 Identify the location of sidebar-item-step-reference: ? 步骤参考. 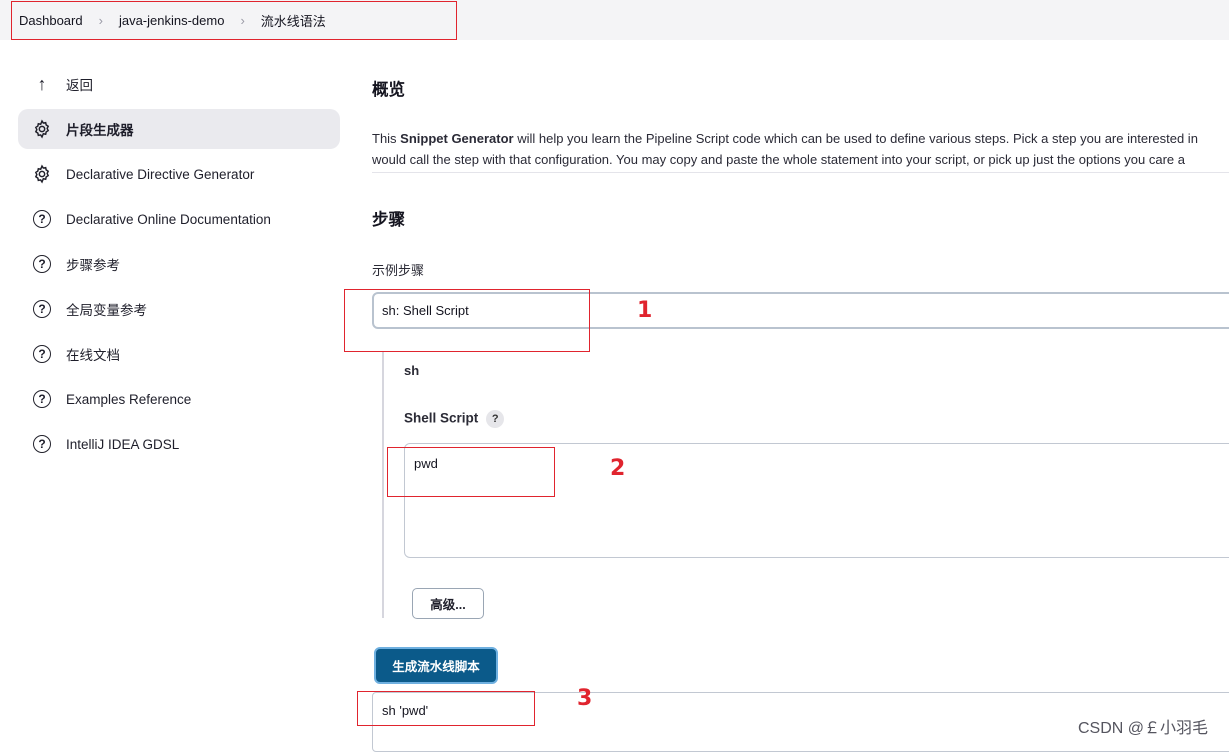
(179, 264).